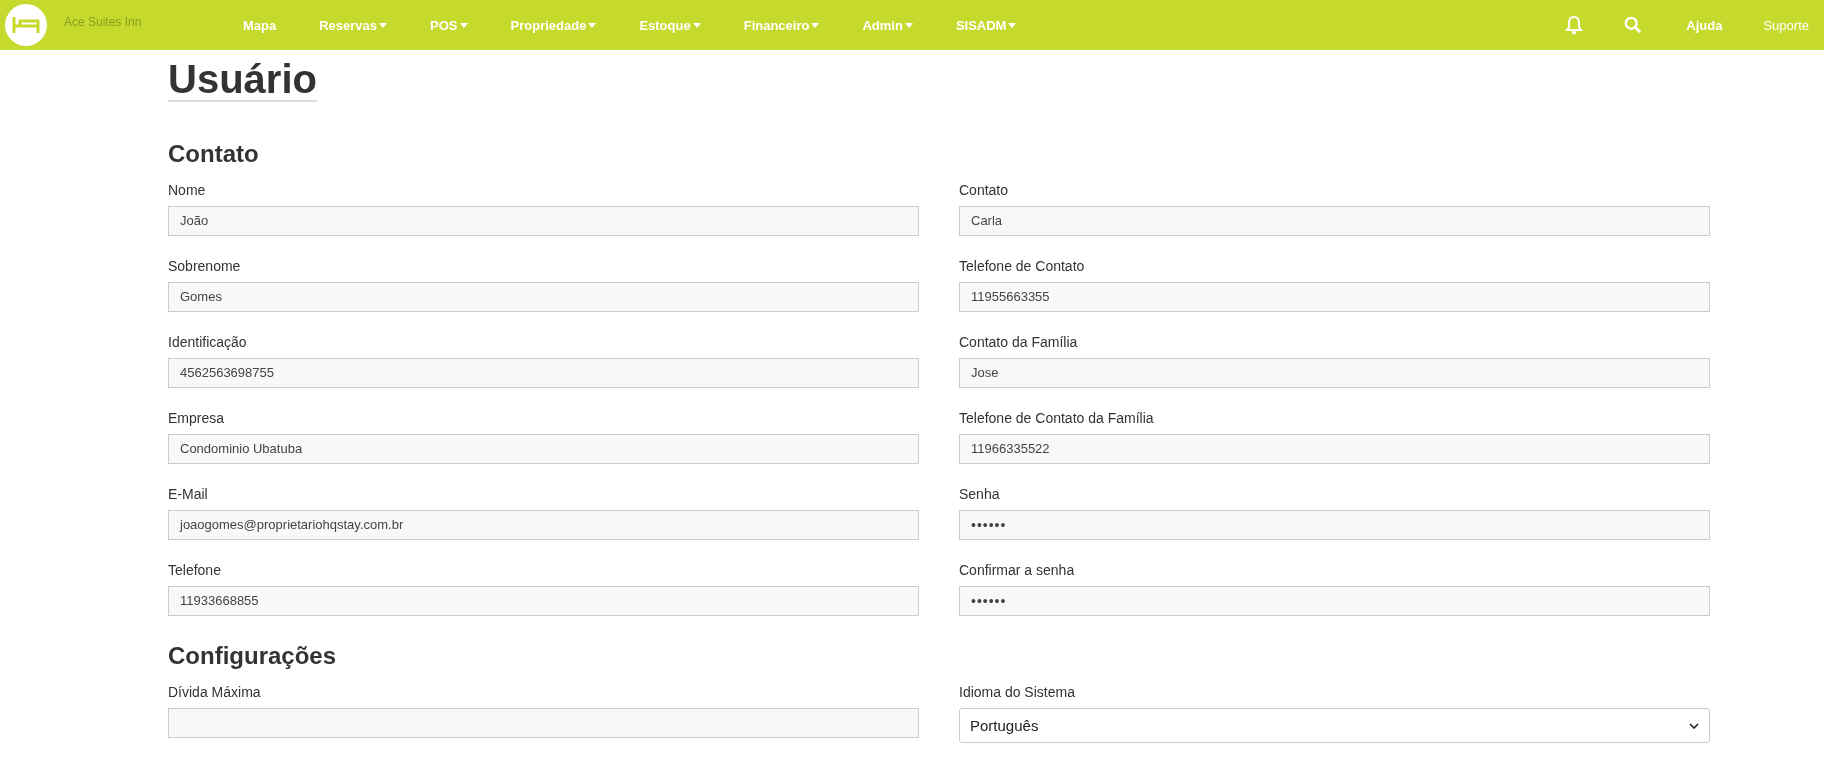 The image size is (1824, 781). I want to click on field-label: Contato, so click(984, 190).